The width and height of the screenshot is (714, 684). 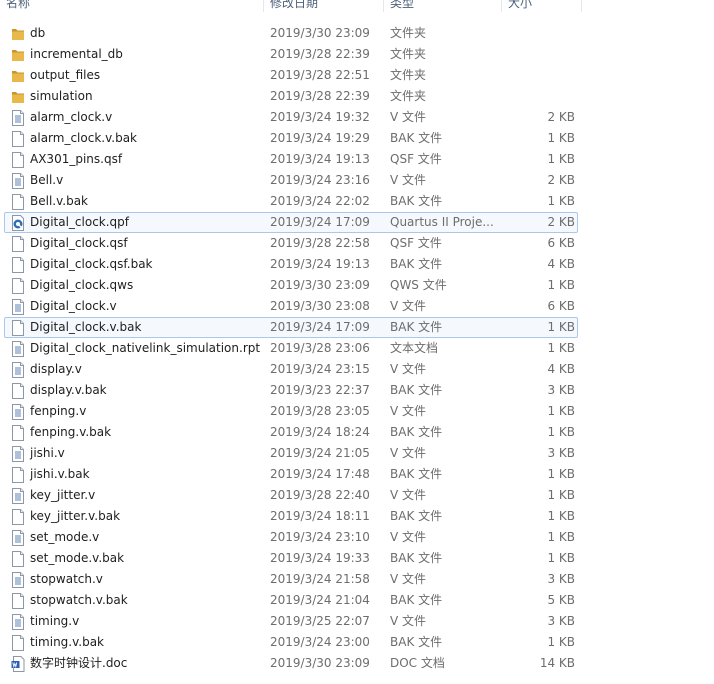 What do you see at coordinates (414, 348) in the screenshot?
I see `file-type: 文本文档` at bounding box center [414, 348].